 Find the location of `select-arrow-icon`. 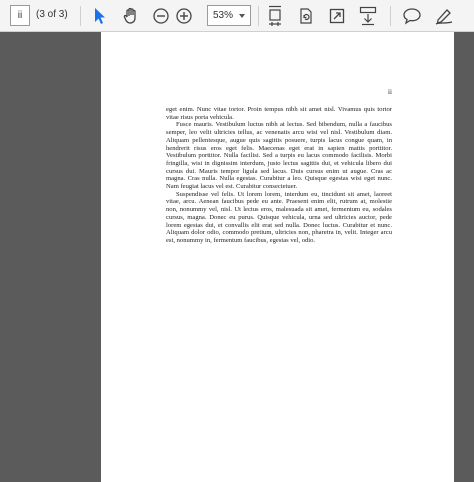

select-arrow-icon is located at coordinates (100, 16).